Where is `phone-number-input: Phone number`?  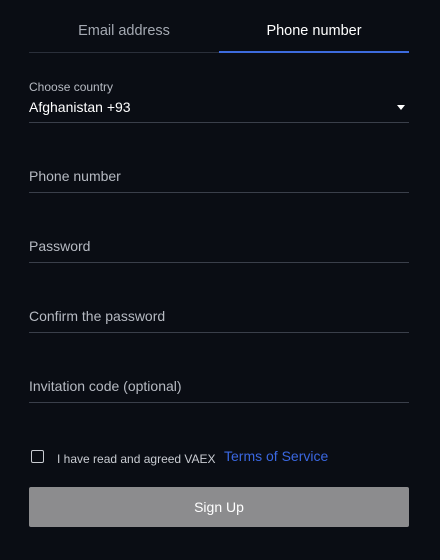
phone-number-input: Phone number is located at coordinates (219, 173).